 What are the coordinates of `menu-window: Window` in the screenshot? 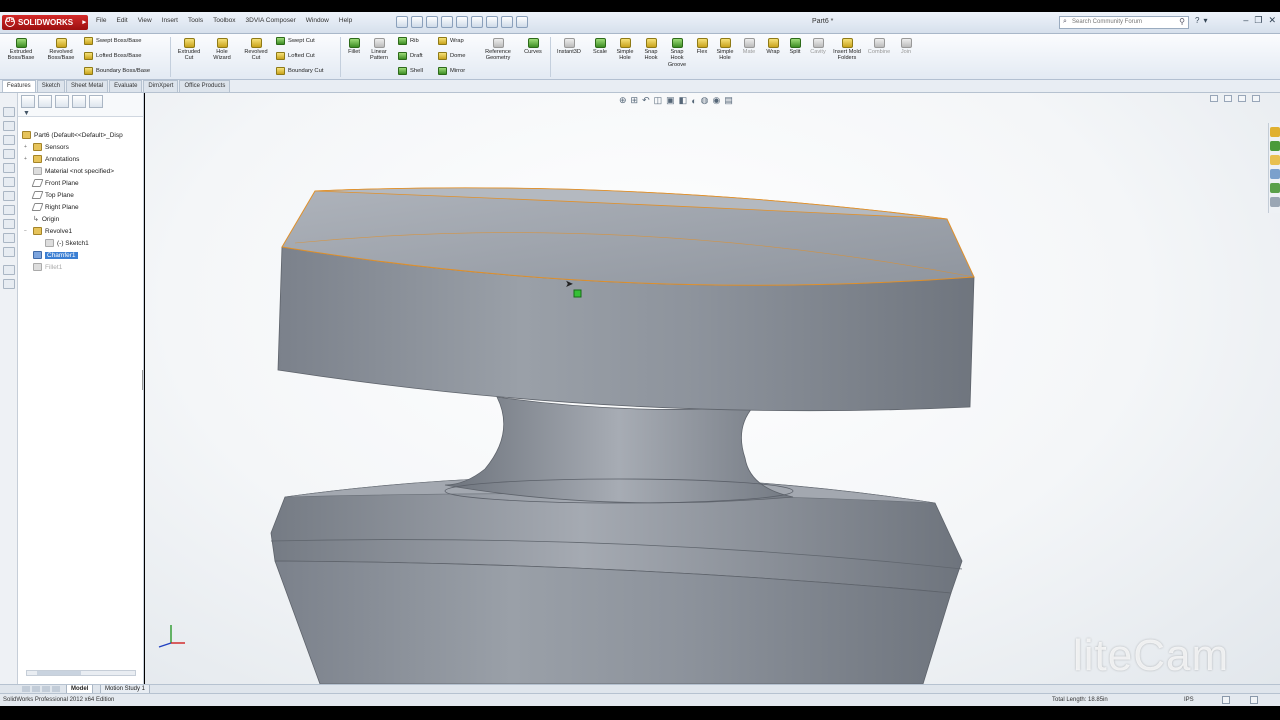 It's located at (317, 20).